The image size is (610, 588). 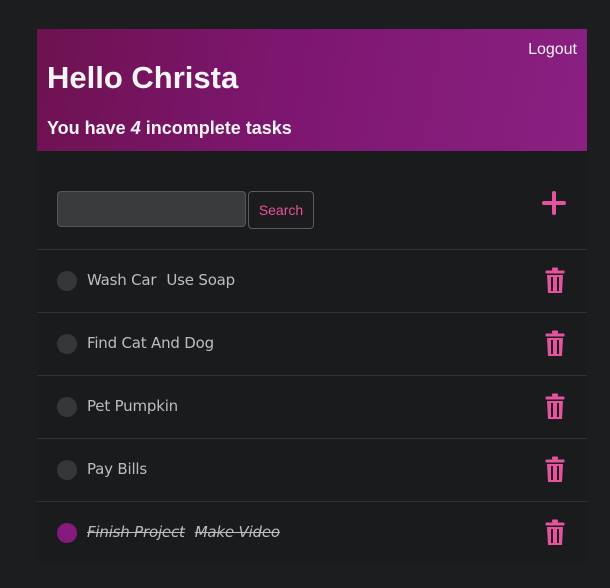 What do you see at coordinates (151, 209) in the screenshot?
I see `search-input` at bounding box center [151, 209].